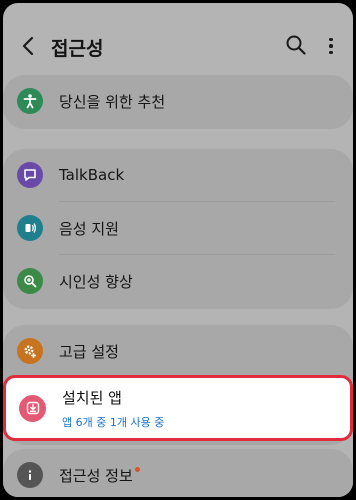 This screenshot has height=500, width=356. I want to click on installed-apps-label: 설치된 앱, so click(92, 397).